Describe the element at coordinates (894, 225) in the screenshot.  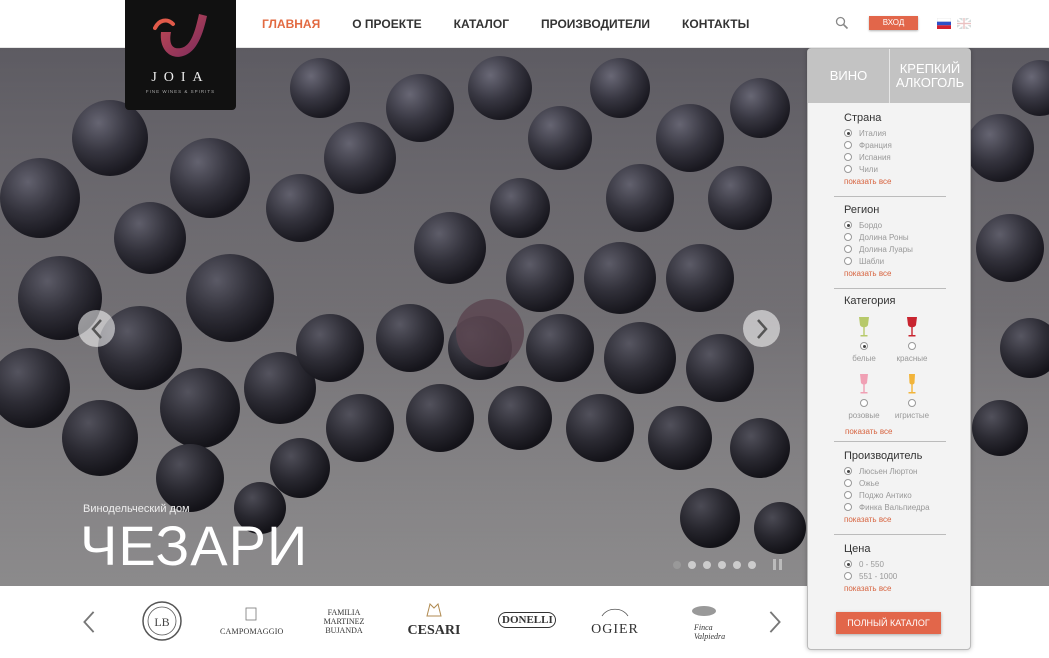
I see `region-option: Бордо` at that location.